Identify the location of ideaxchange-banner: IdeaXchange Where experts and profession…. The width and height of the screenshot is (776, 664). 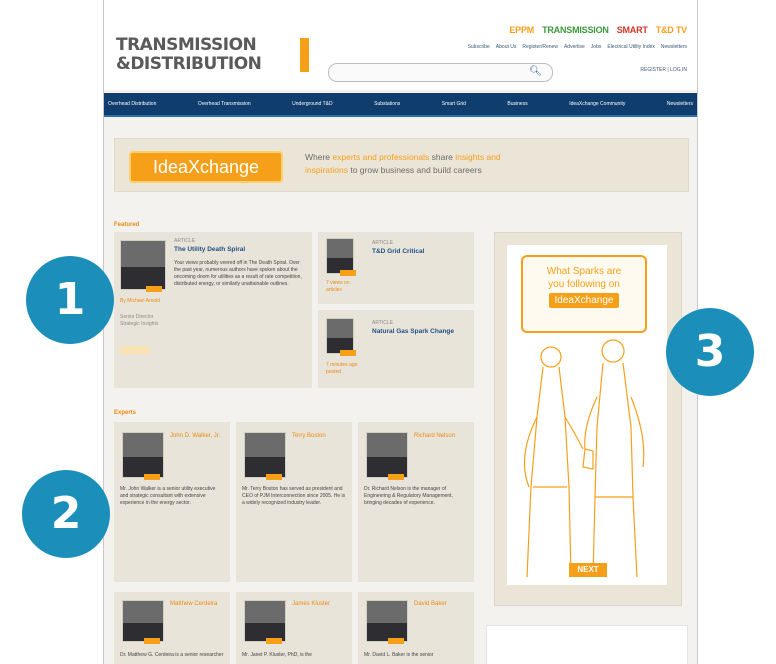
(401, 165).